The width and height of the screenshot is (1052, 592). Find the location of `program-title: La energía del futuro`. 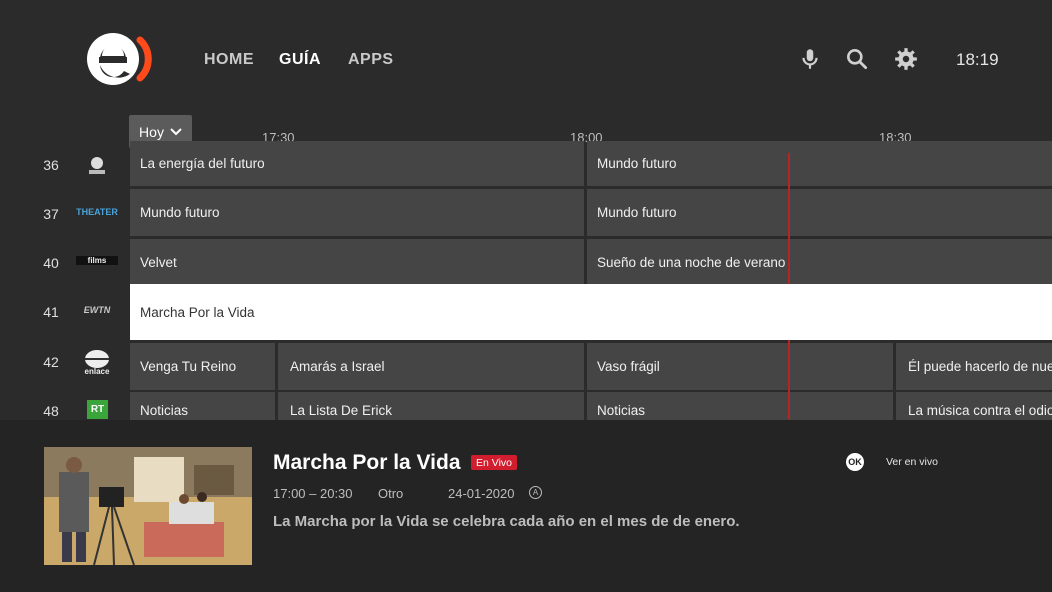

program-title: La energía del futuro is located at coordinates (202, 163).